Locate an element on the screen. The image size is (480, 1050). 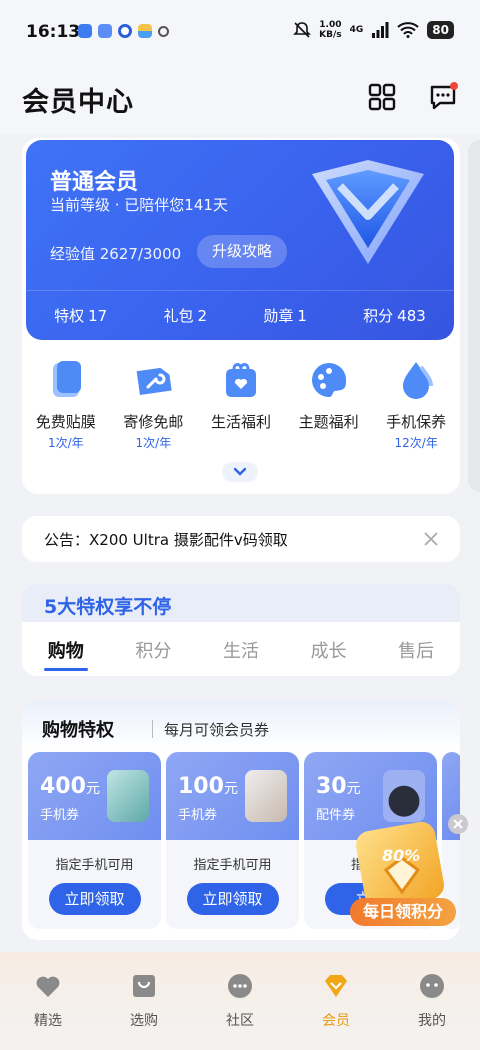
nav-featured: 精选 is located at coordinates (48, 1001).